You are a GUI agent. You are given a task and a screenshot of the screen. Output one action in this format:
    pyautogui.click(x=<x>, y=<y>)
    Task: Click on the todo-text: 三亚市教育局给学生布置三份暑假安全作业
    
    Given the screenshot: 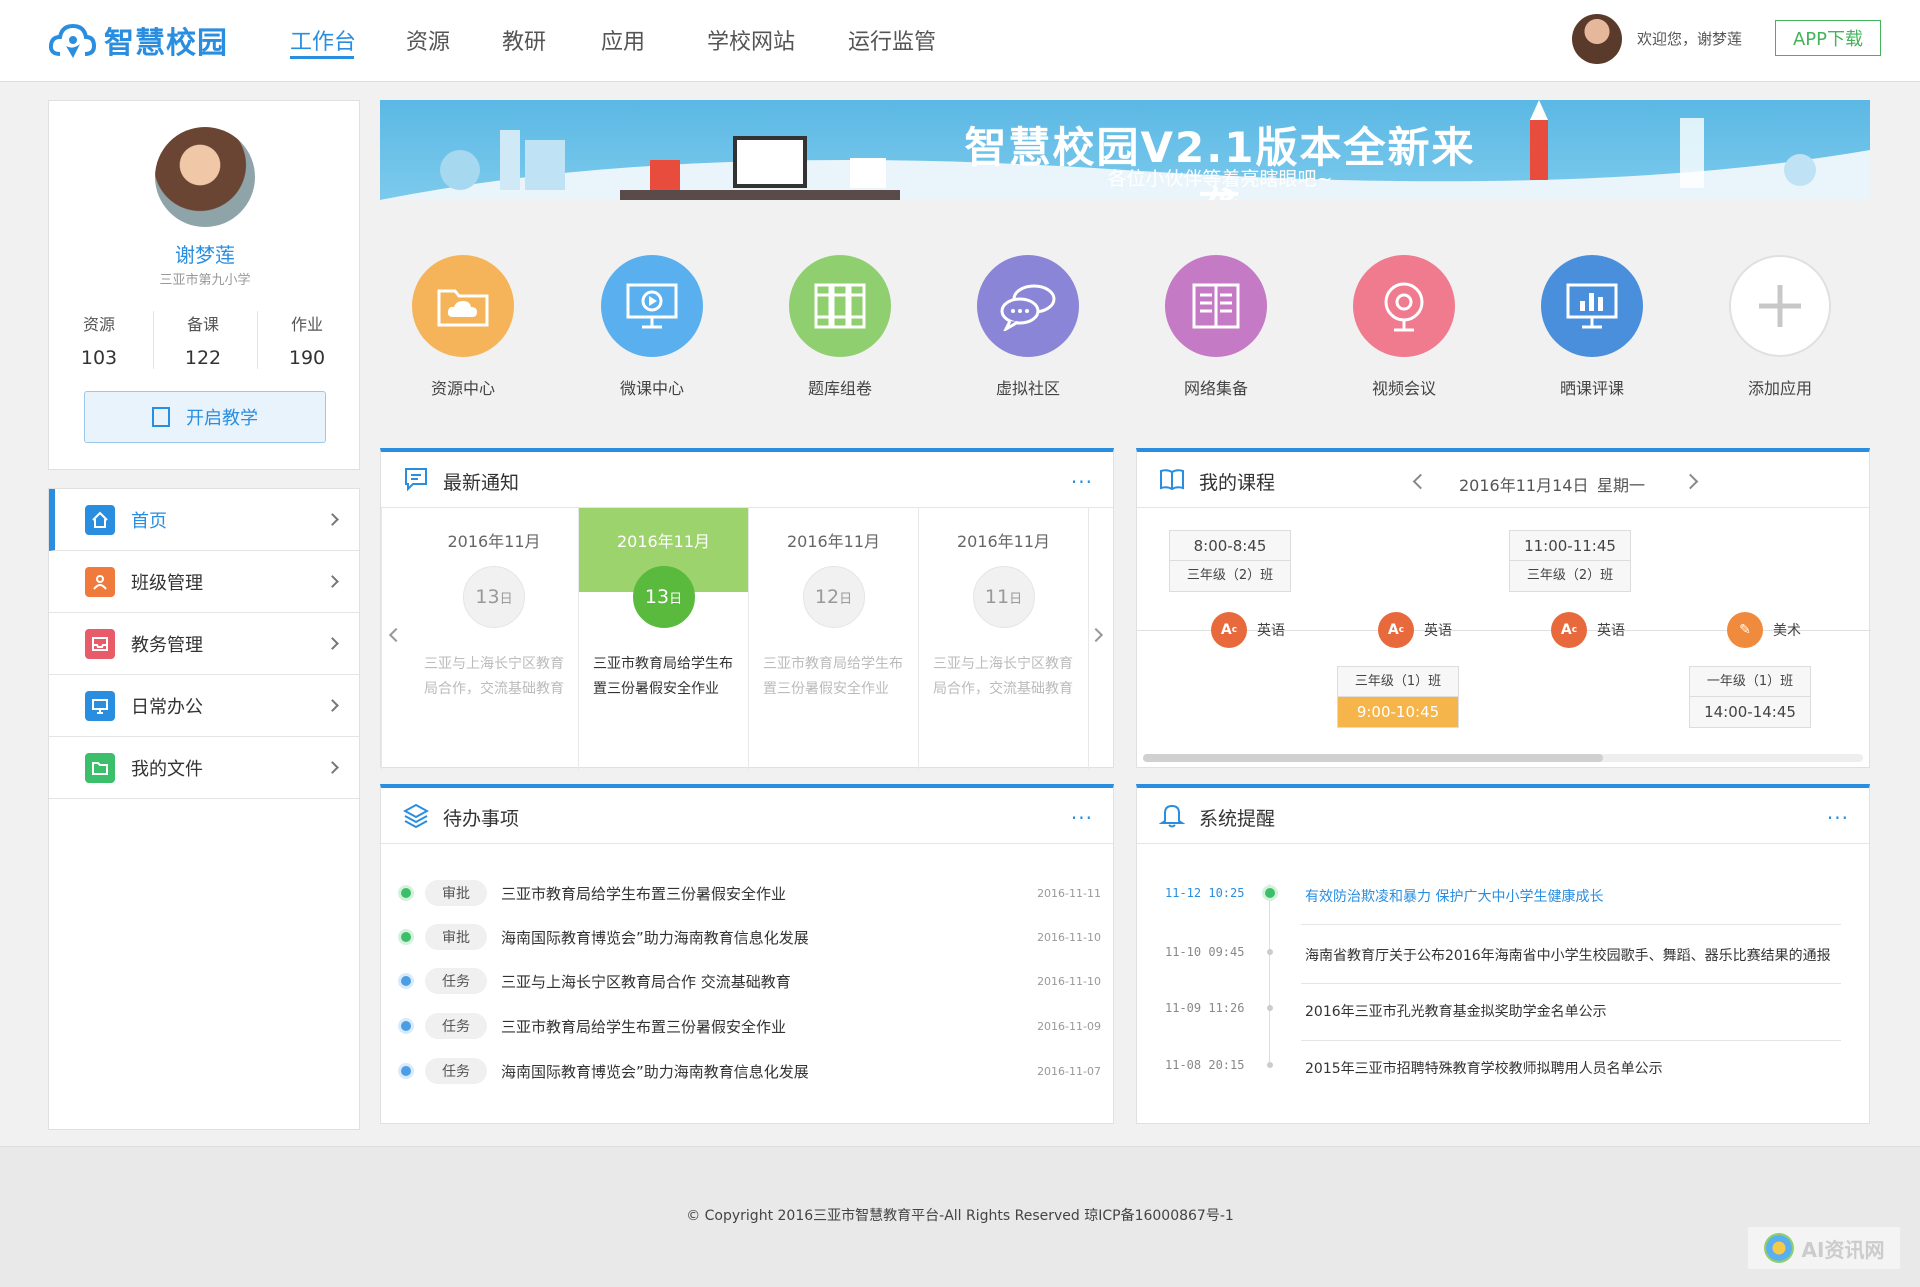 What is the action you would take?
    pyautogui.click(x=644, y=1026)
    